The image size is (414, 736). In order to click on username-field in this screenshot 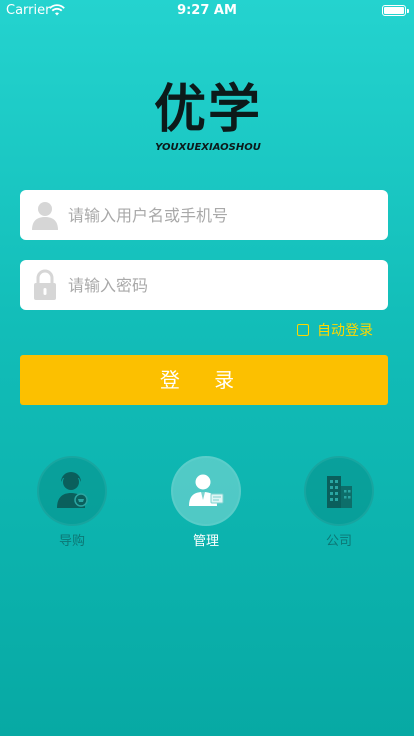, I will do `click(204, 215)`.